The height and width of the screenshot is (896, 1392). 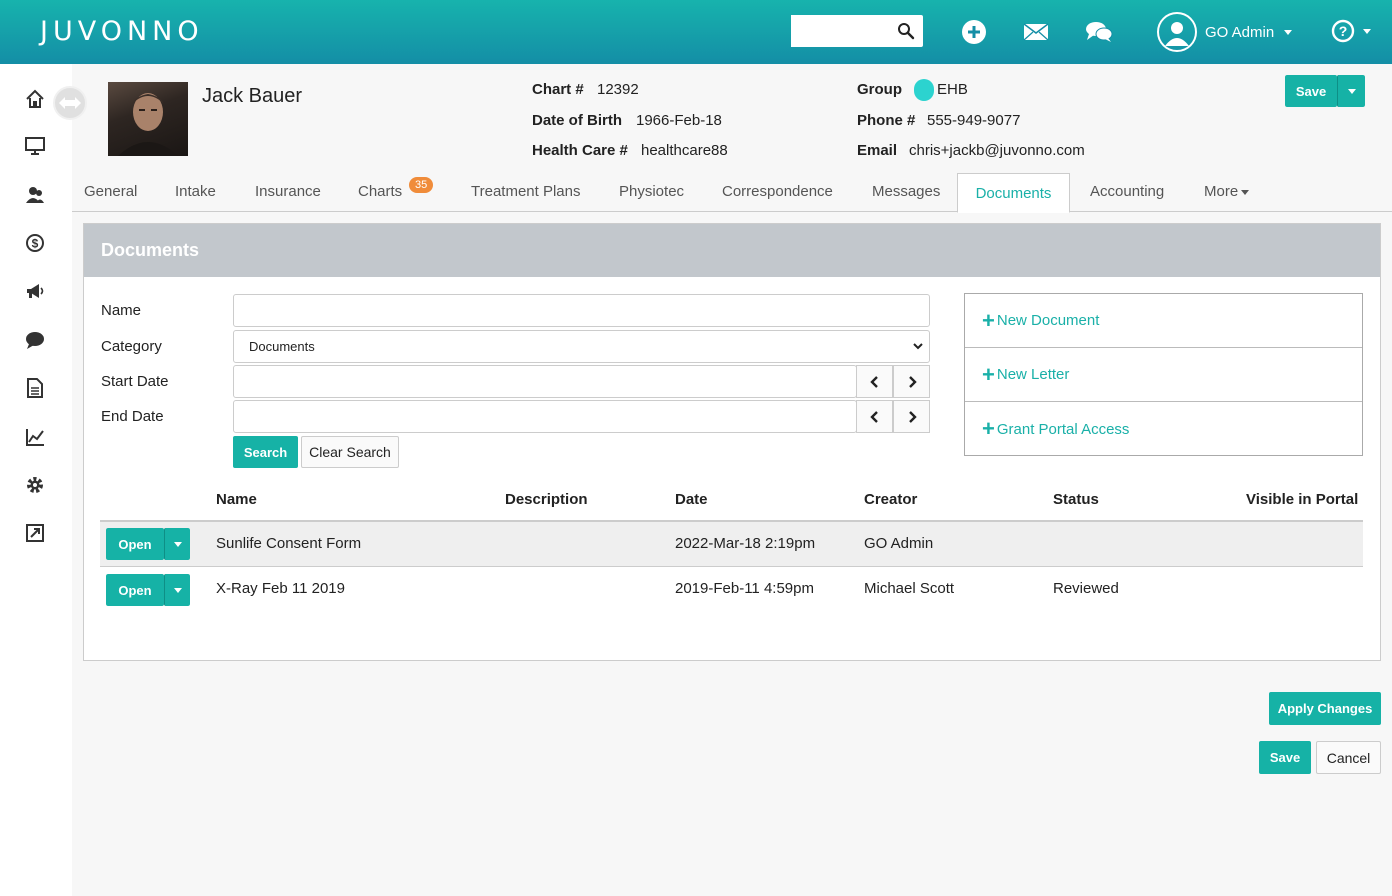 I want to click on tab-insurance: Insurance, so click(x=288, y=192).